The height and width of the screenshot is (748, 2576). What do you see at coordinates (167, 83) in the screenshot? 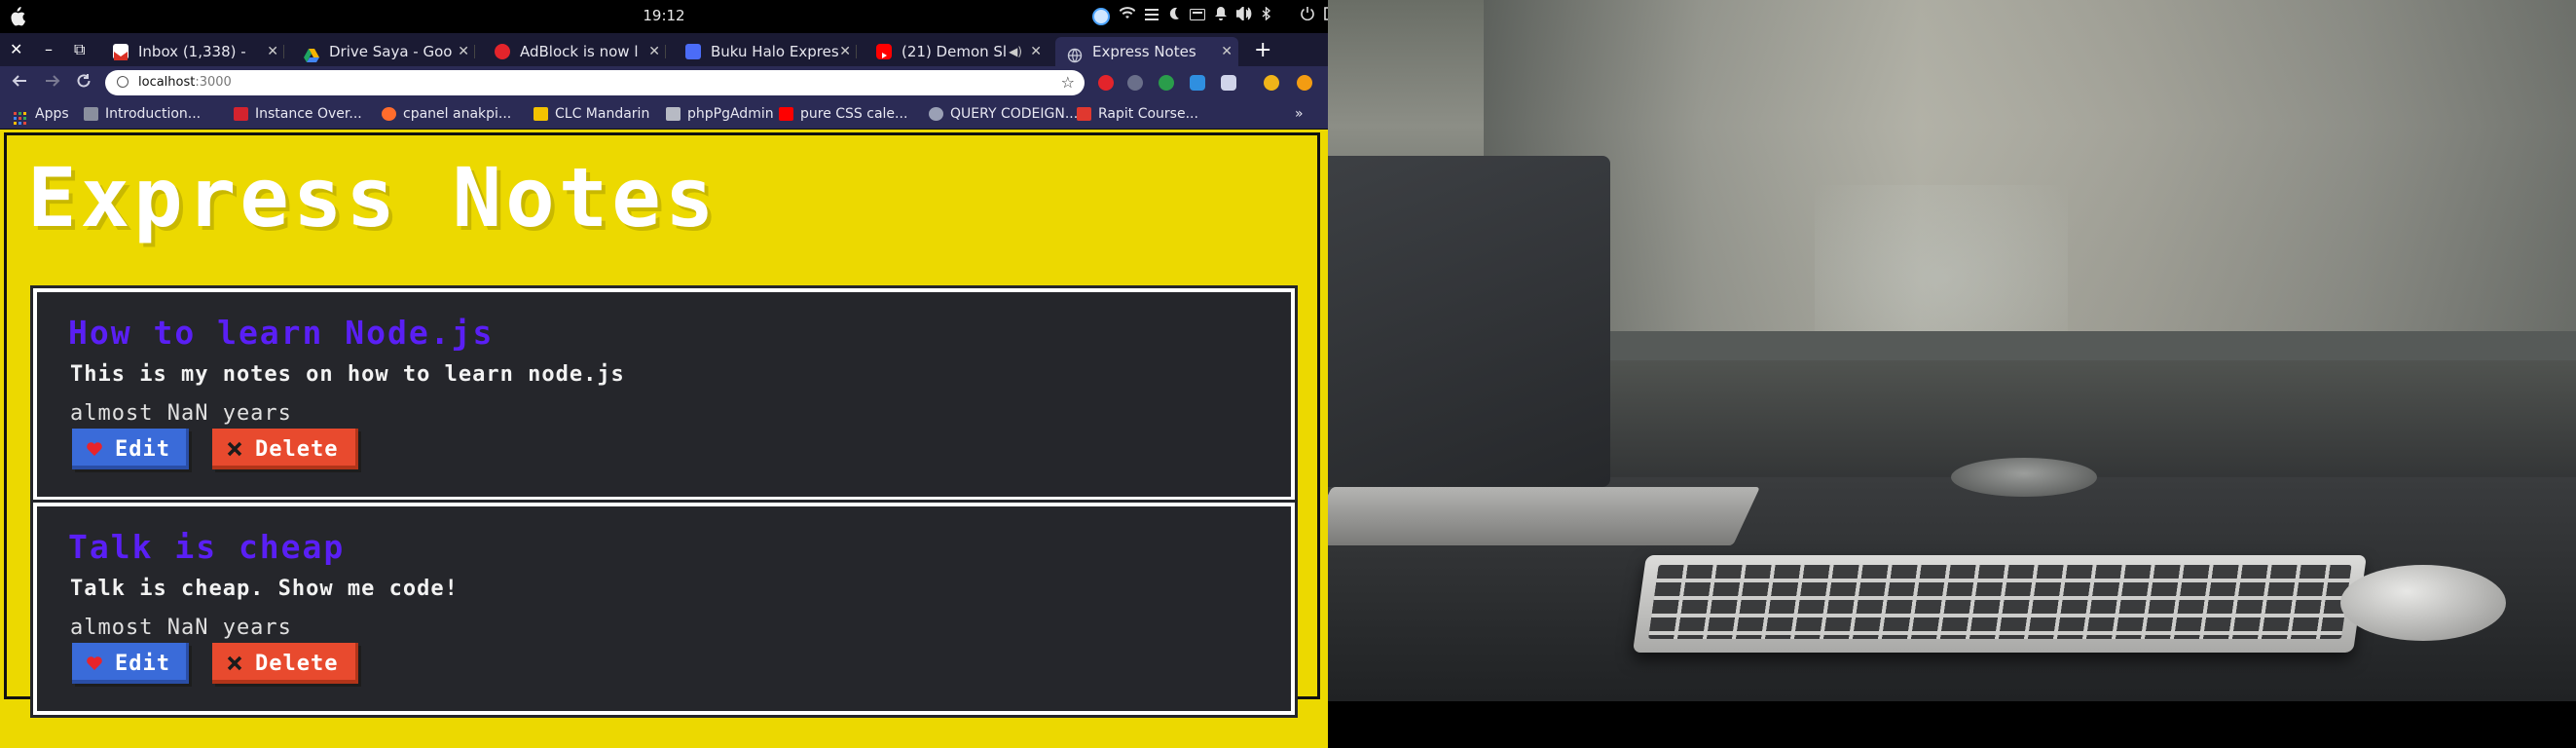
I see `url-host: localhost` at bounding box center [167, 83].